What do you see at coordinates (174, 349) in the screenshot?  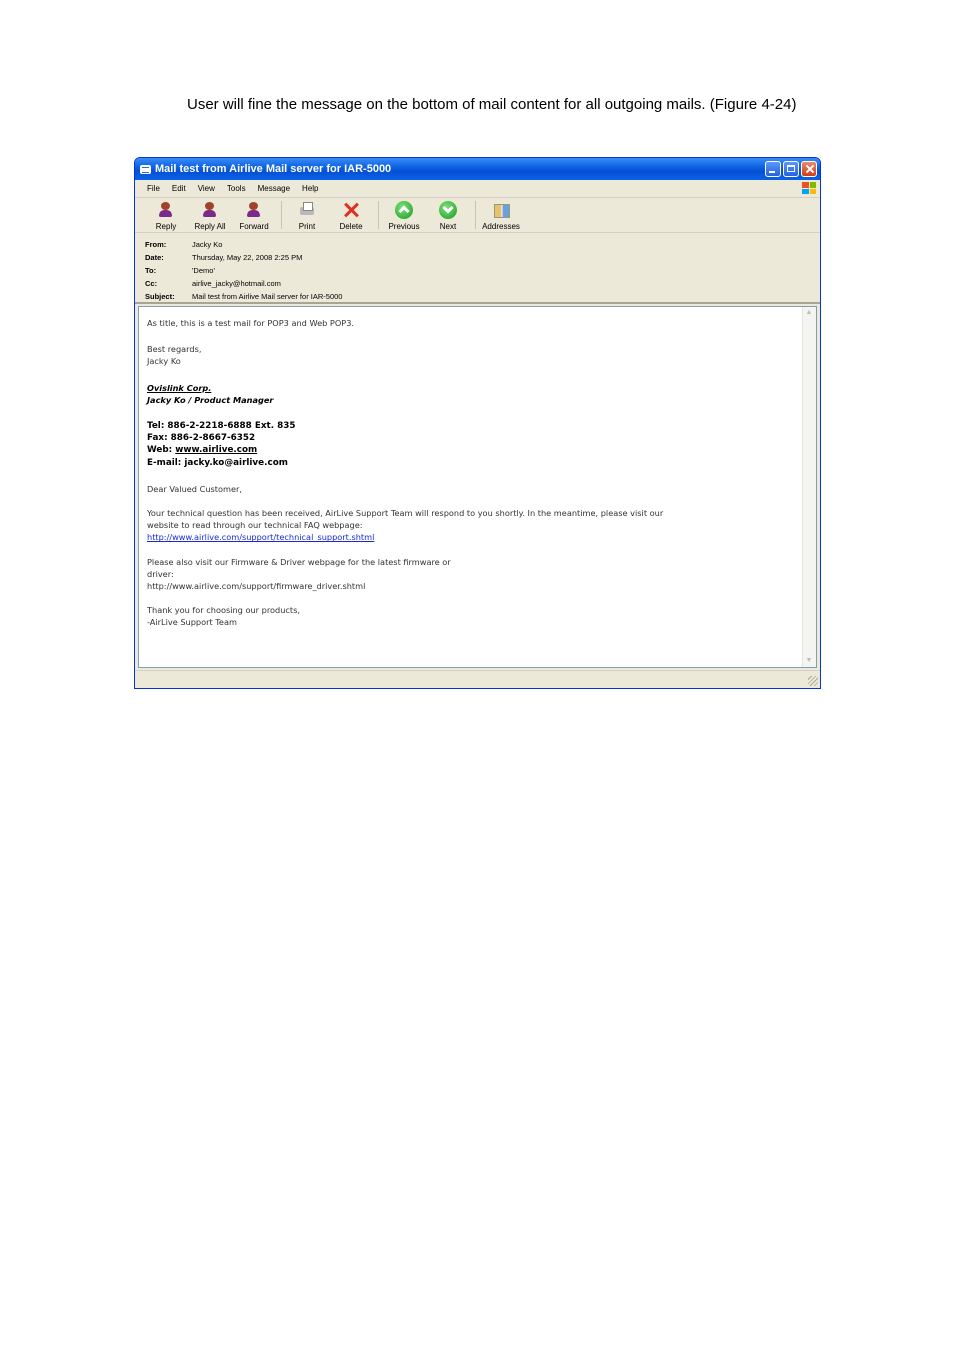 I see `message-regards: Best regards,` at bounding box center [174, 349].